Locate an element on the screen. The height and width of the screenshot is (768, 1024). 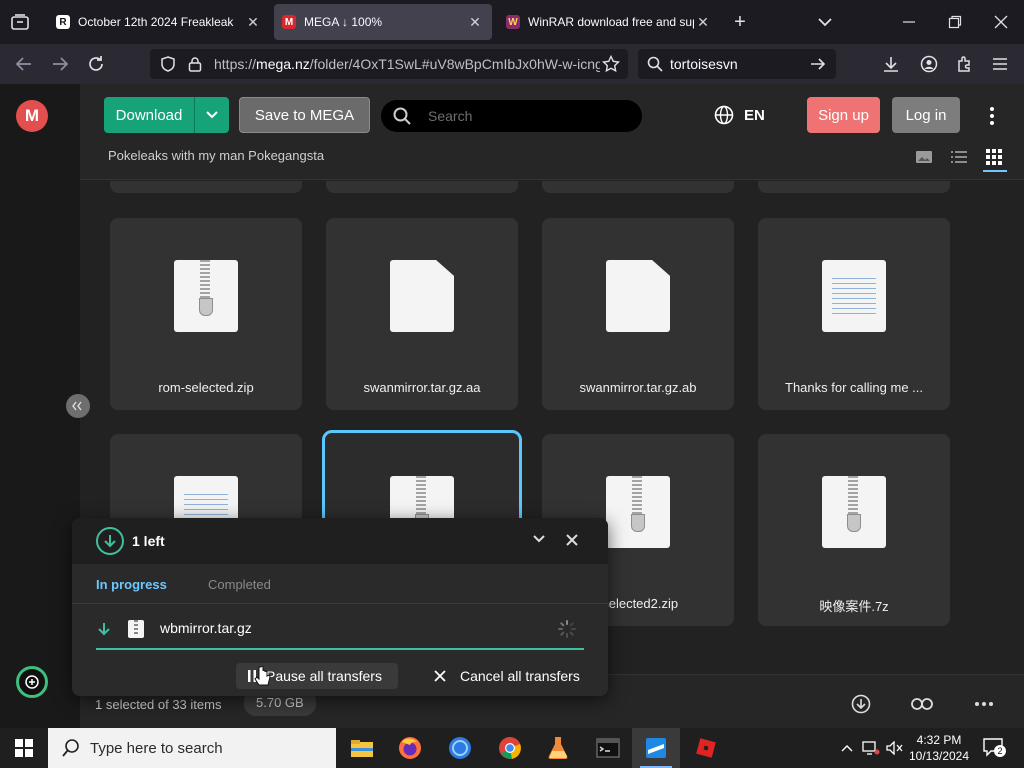
windows-start-icon is located at coordinates (24, 748).